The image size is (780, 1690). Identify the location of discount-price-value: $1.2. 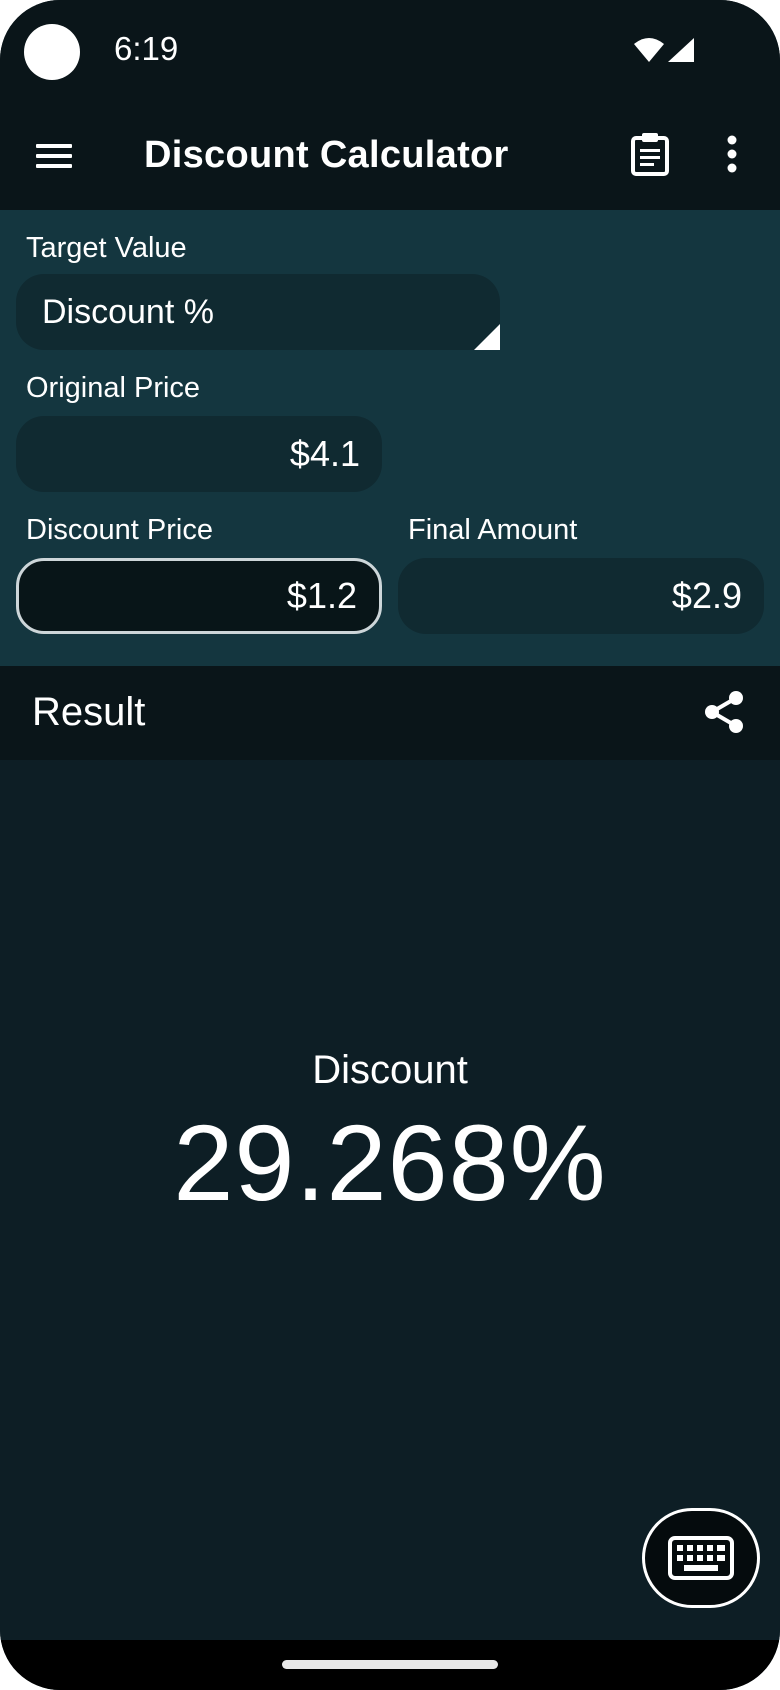
(321, 595).